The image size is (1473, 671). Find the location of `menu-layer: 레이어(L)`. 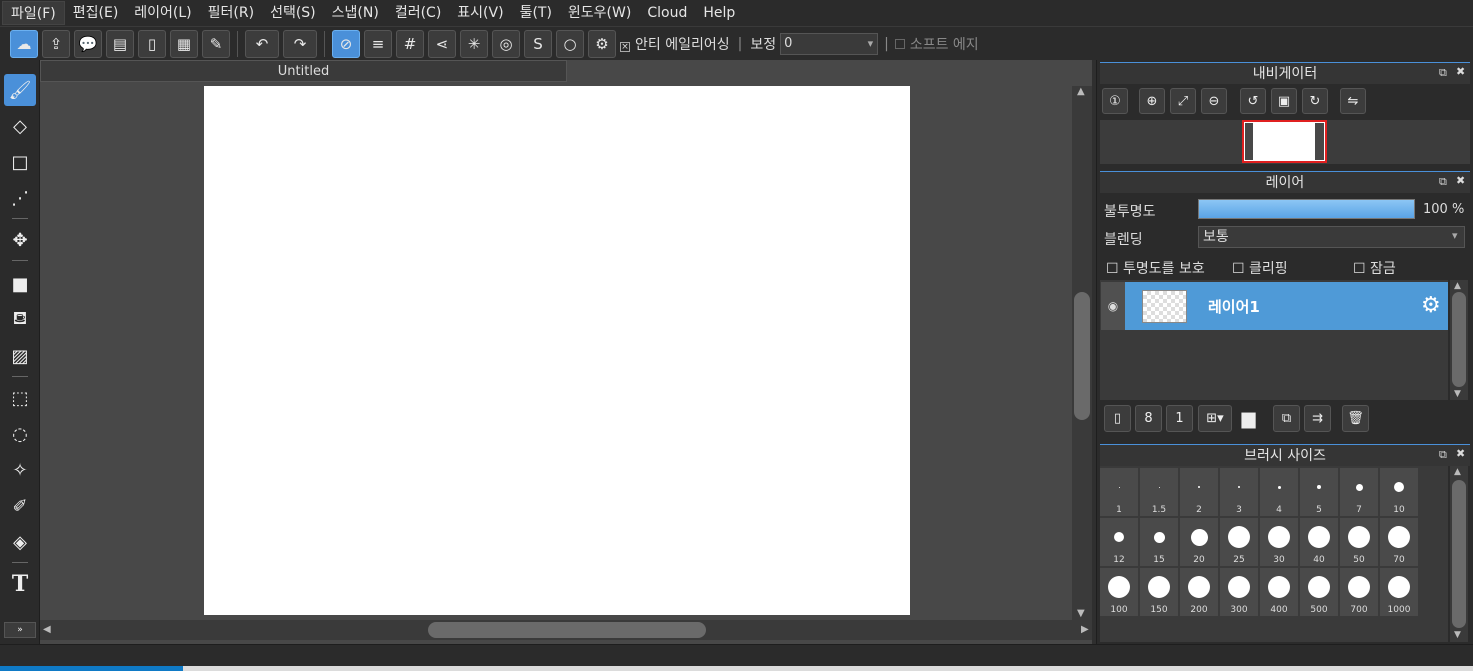

menu-layer: 레이어(L) is located at coordinates (162, 13).